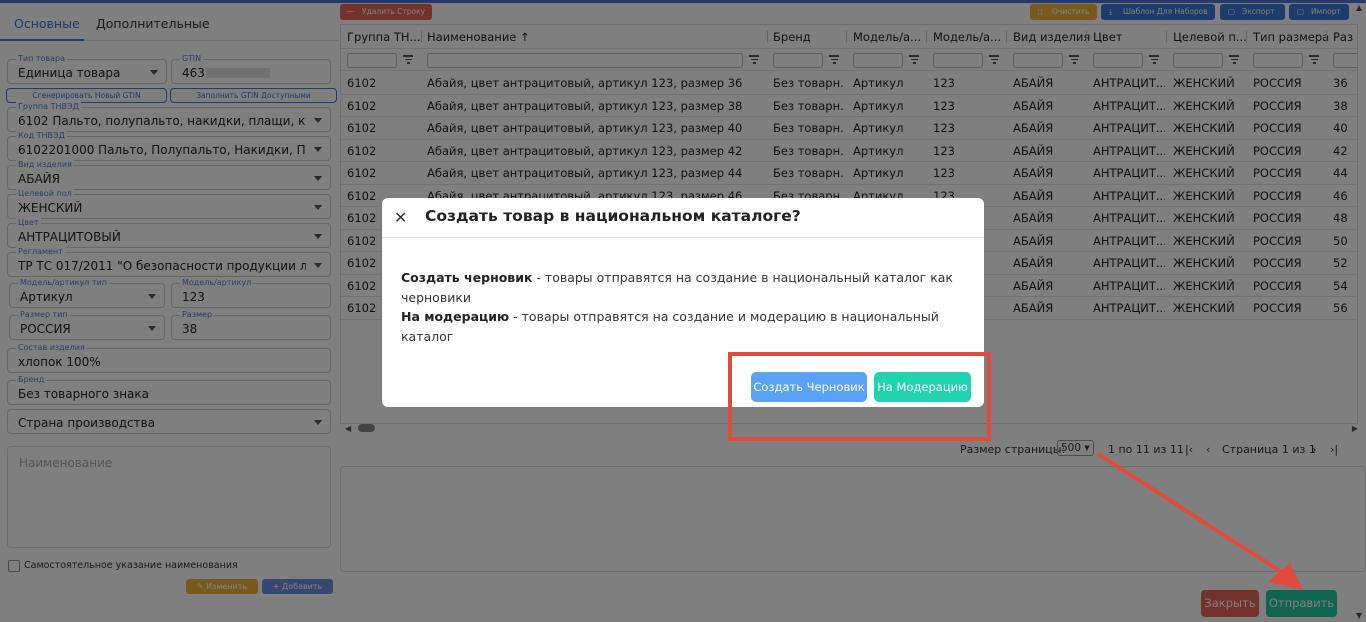 This screenshot has width=1366, height=622. I want to click on annotation-arrow, so click(1199, 521).